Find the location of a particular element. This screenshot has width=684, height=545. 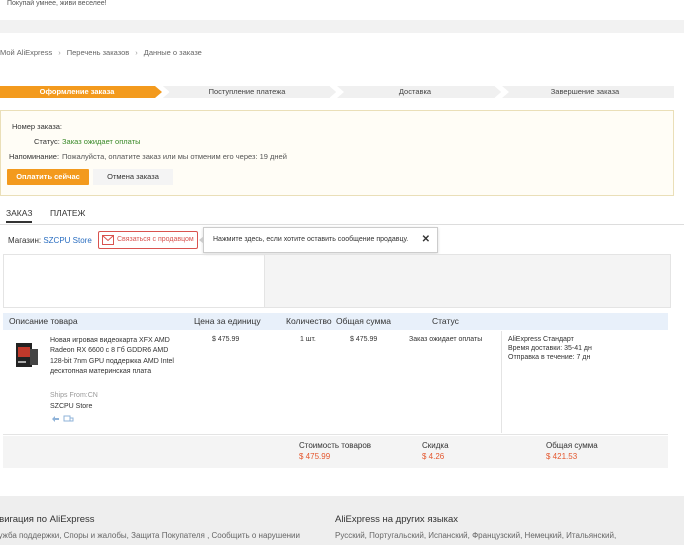

step-completion: Завершение заказа is located at coordinates (585, 91).